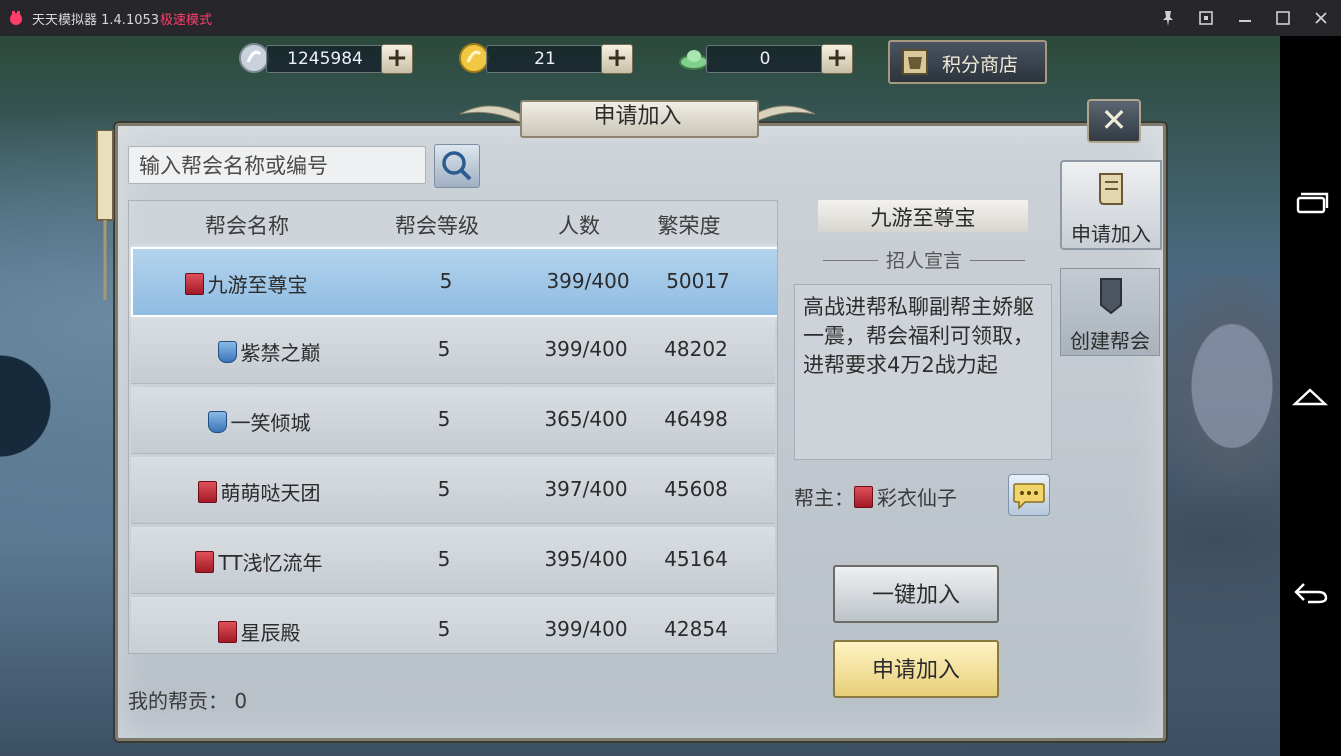  Describe the element at coordinates (1245, 18) in the screenshot. I see `minimize-icon` at that location.